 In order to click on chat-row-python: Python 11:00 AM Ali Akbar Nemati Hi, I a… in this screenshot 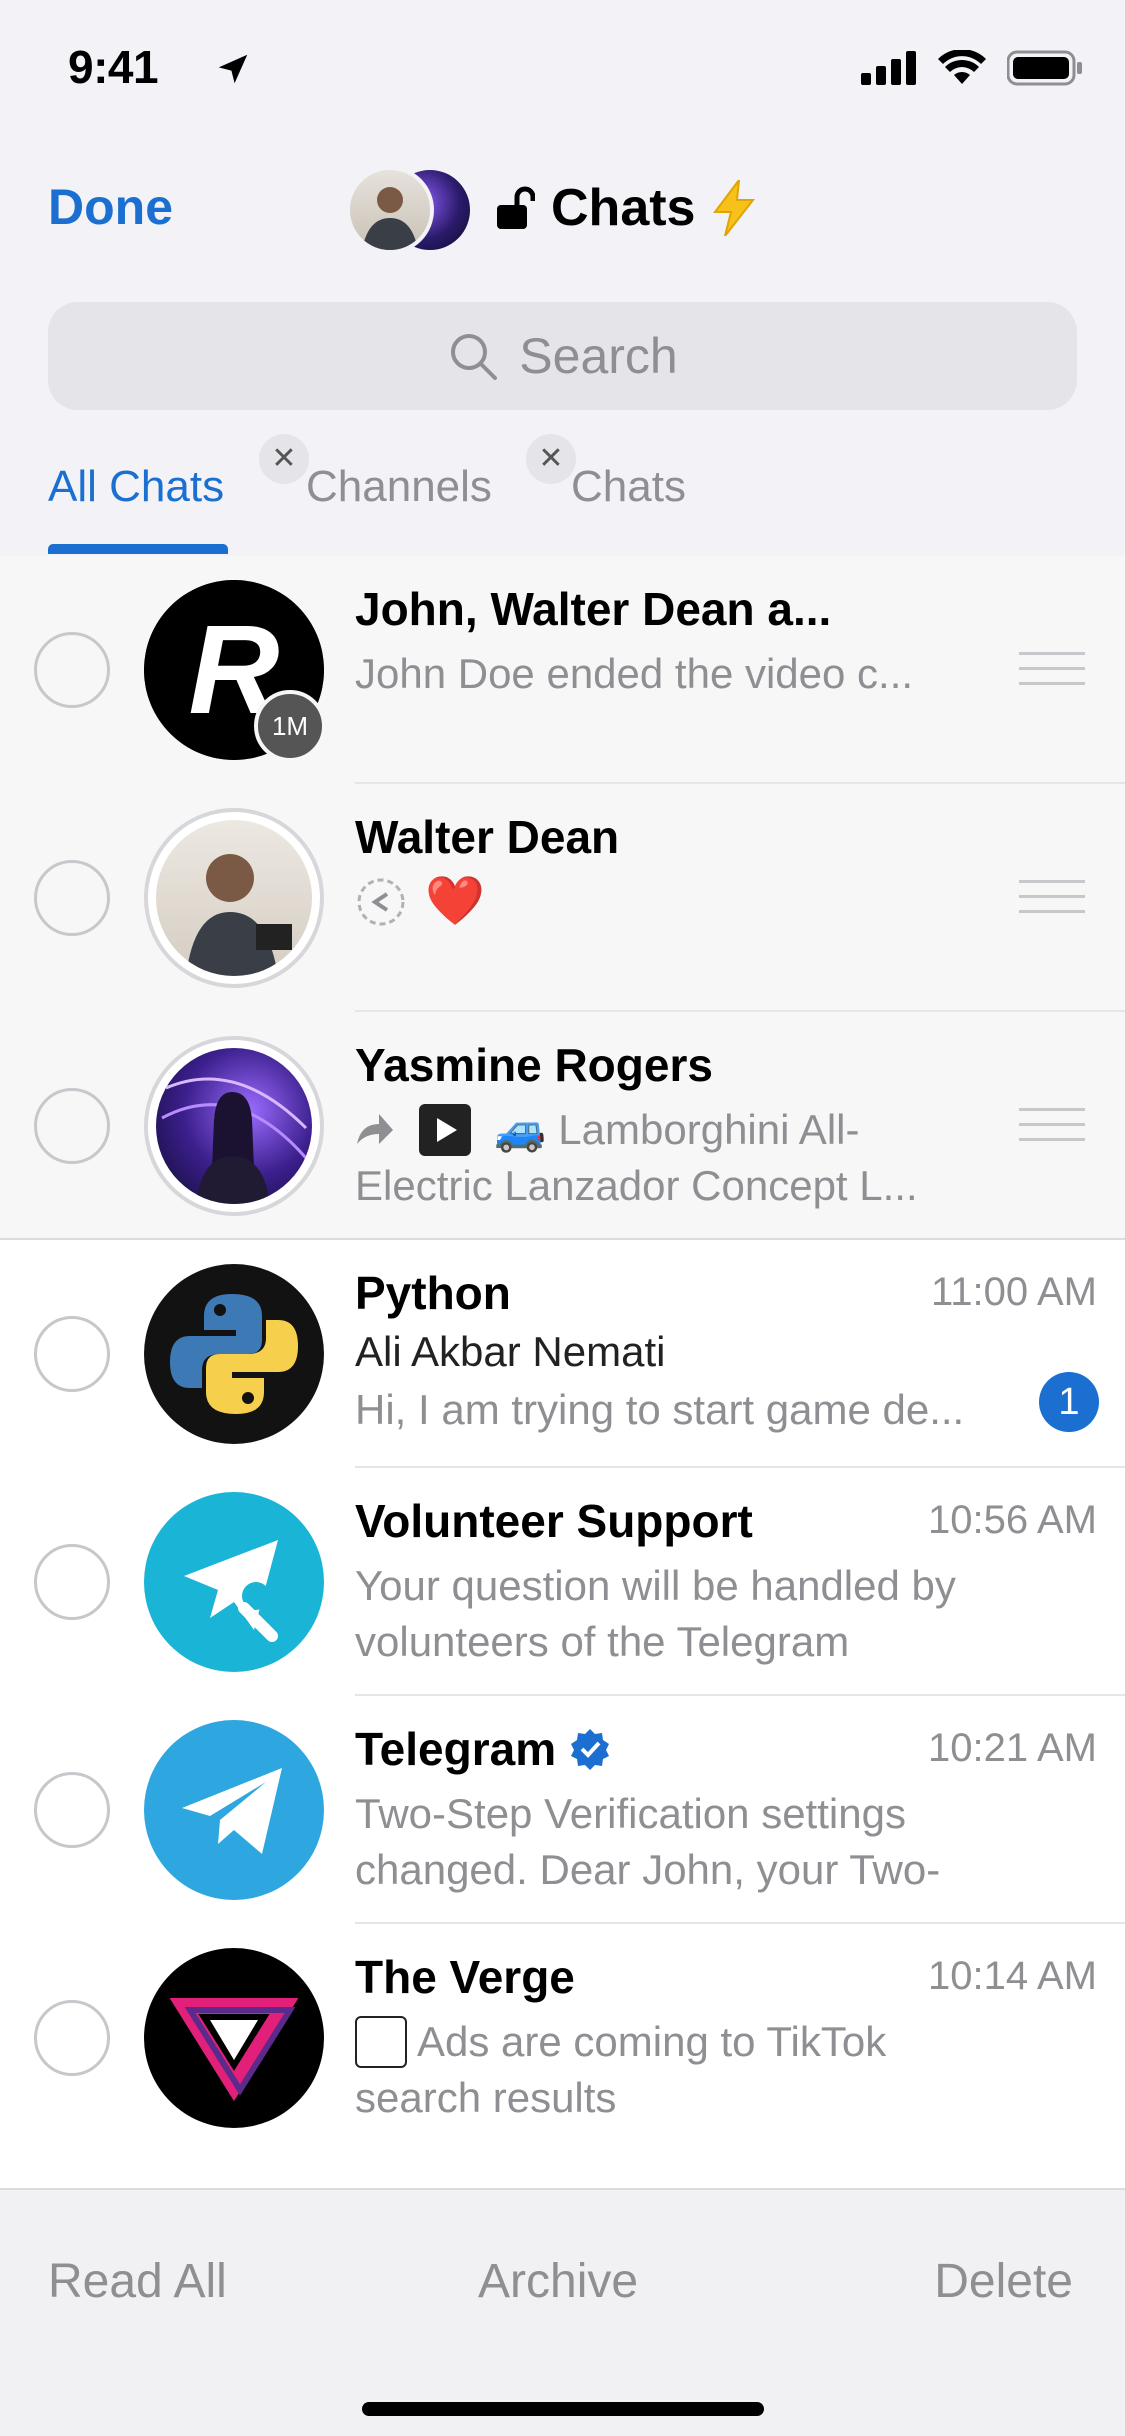, I will do `click(562, 1354)`.